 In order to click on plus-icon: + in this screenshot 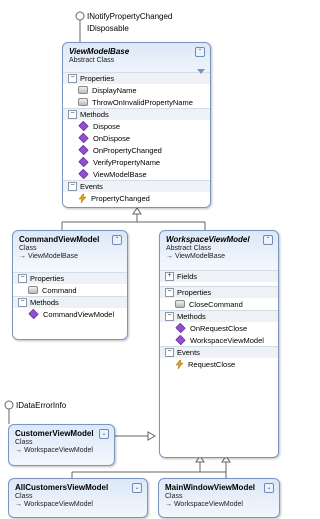, I will do `click(169, 276)`.